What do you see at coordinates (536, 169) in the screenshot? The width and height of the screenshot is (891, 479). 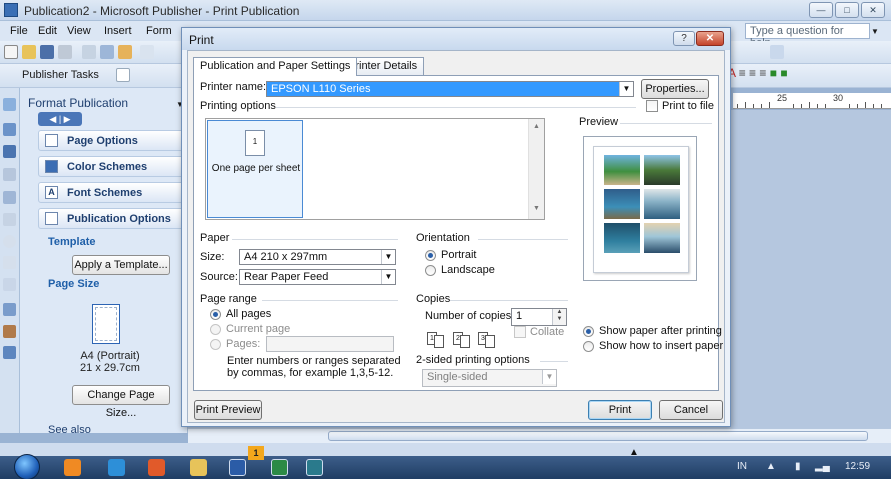 I see `options-scrollbar: ▲ ▼` at bounding box center [536, 169].